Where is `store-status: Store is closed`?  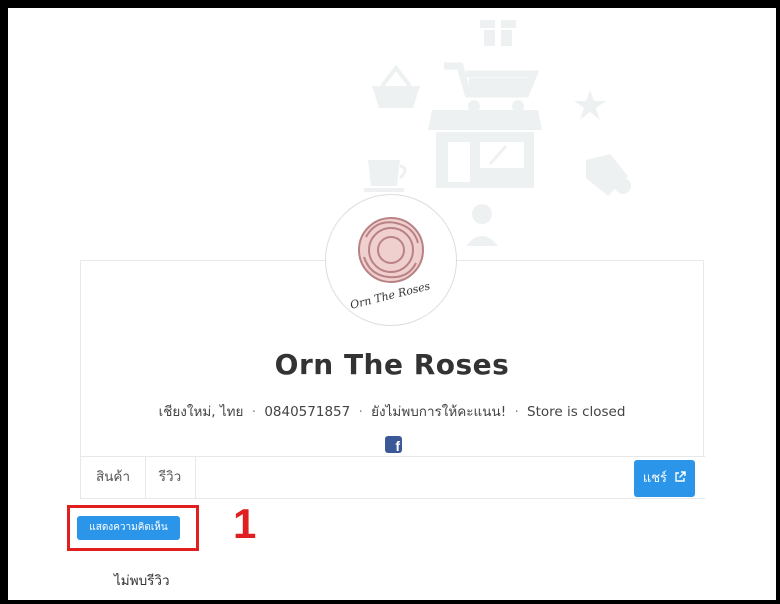
store-status: Store is closed is located at coordinates (576, 412).